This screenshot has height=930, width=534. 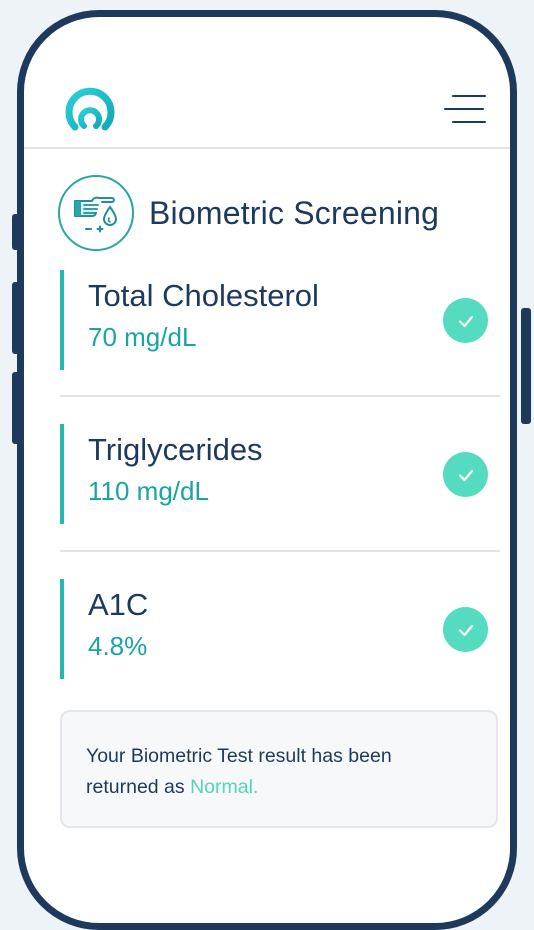 What do you see at coordinates (118, 646) in the screenshot?
I see `result-value: 4.8%` at bounding box center [118, 646].